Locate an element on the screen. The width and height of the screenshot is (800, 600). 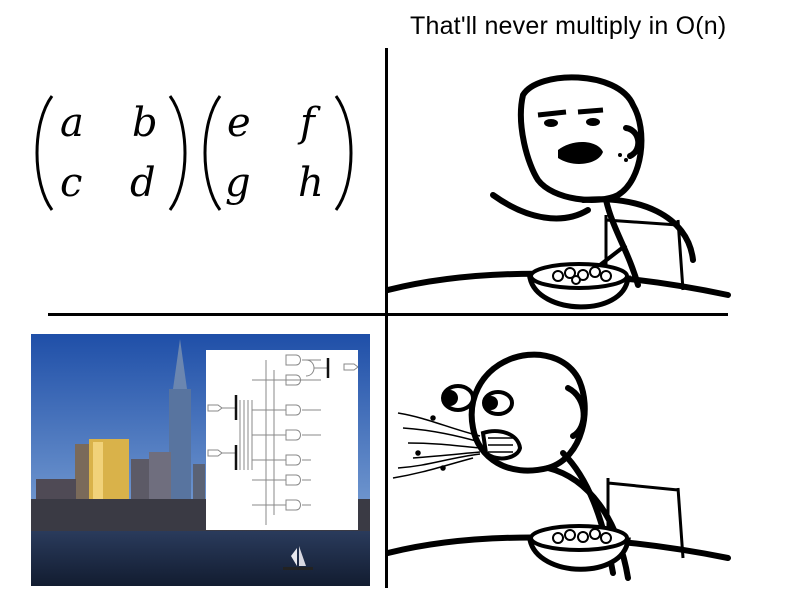
spit-spray is located at coordinates (436, 445).